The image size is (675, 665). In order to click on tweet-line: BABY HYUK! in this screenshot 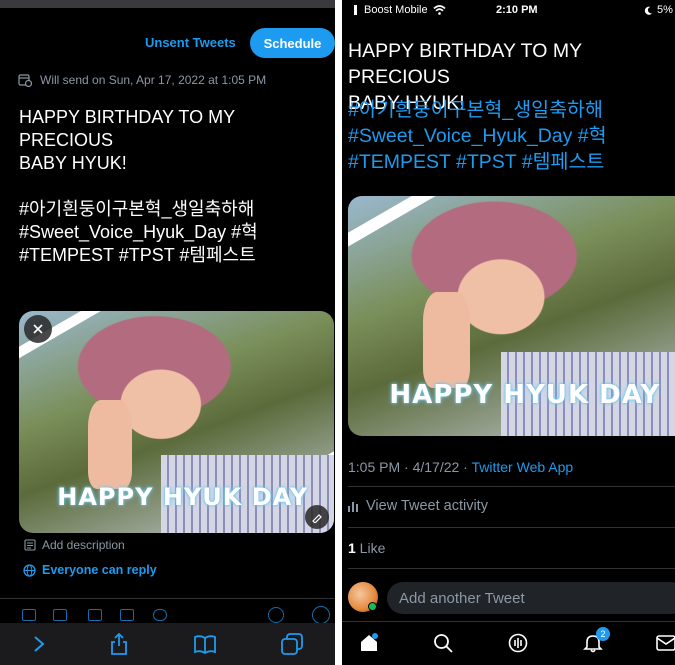, I will do `click(73, 163)`.